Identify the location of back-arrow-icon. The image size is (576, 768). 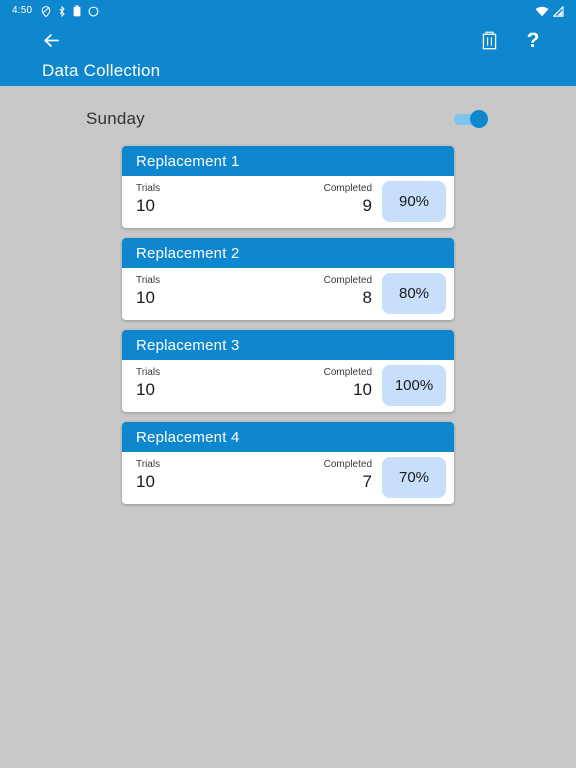
(51, 40).